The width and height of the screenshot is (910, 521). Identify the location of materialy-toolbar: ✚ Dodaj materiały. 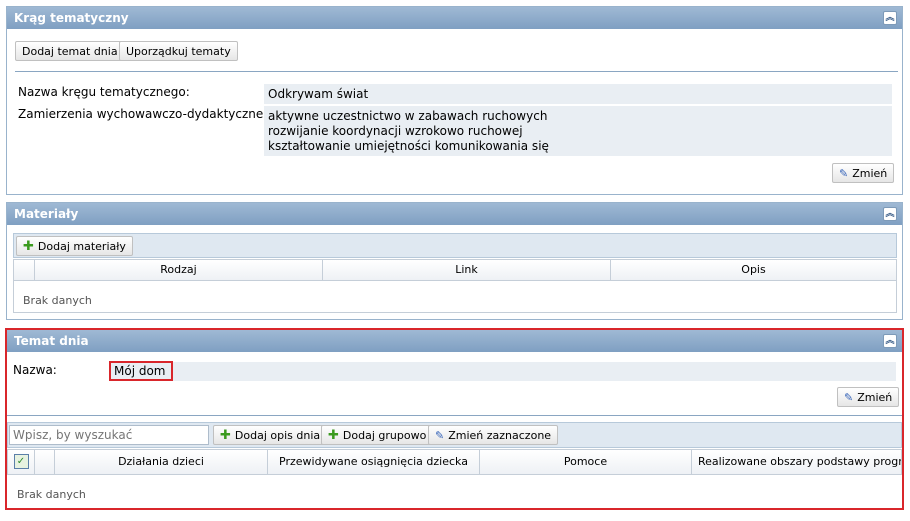
(455, 245).